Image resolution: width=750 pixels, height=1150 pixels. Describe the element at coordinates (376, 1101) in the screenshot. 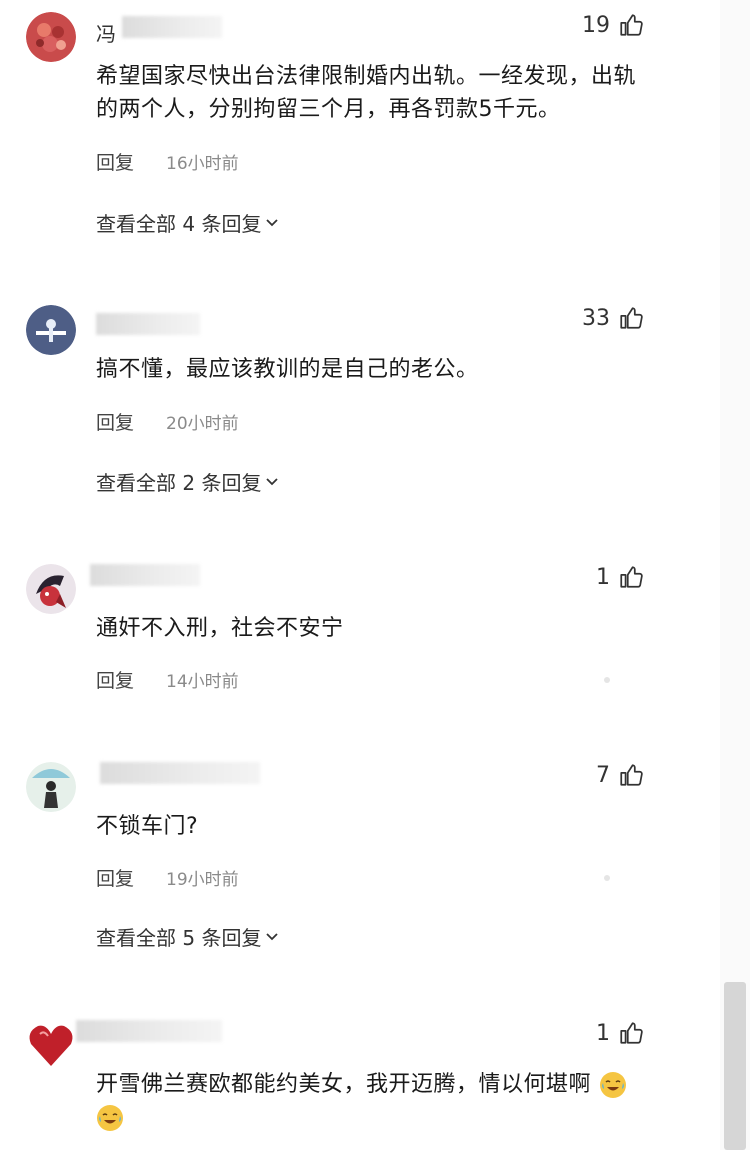

I see `comment-text: 开雪佛兰赛欧都能约美女，我开迈腾，情以何堪啊` at that location.